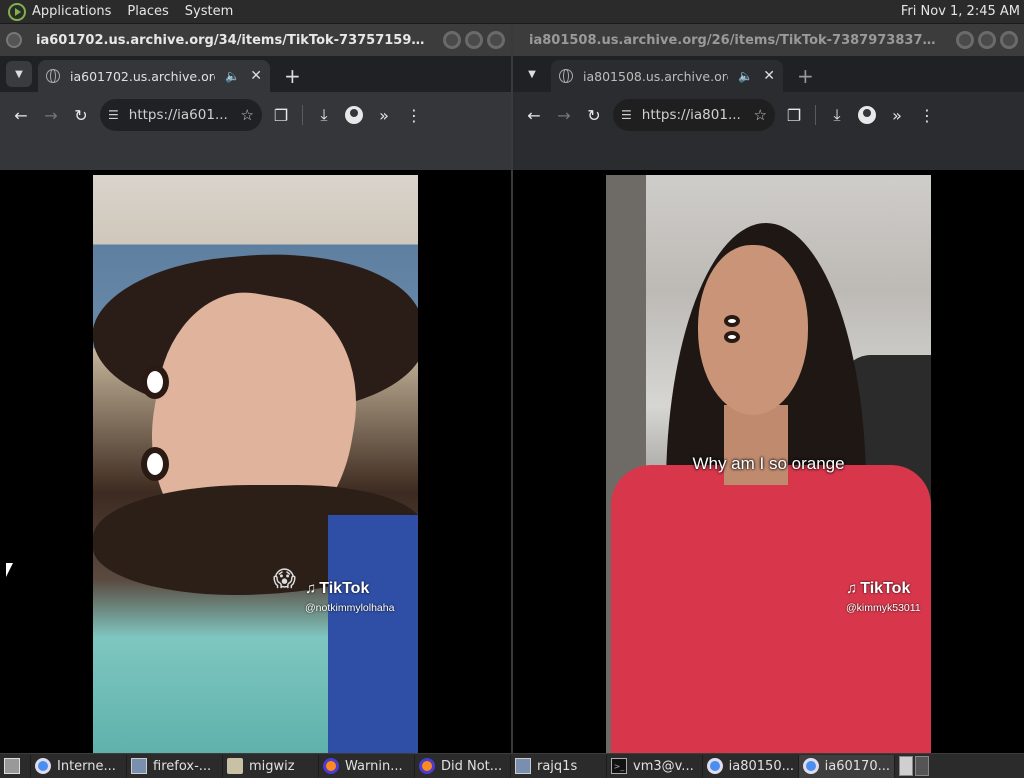 The width and height of the screenshot is (1024, 778). I want to click on menu-places: Places, so click(147, 11).